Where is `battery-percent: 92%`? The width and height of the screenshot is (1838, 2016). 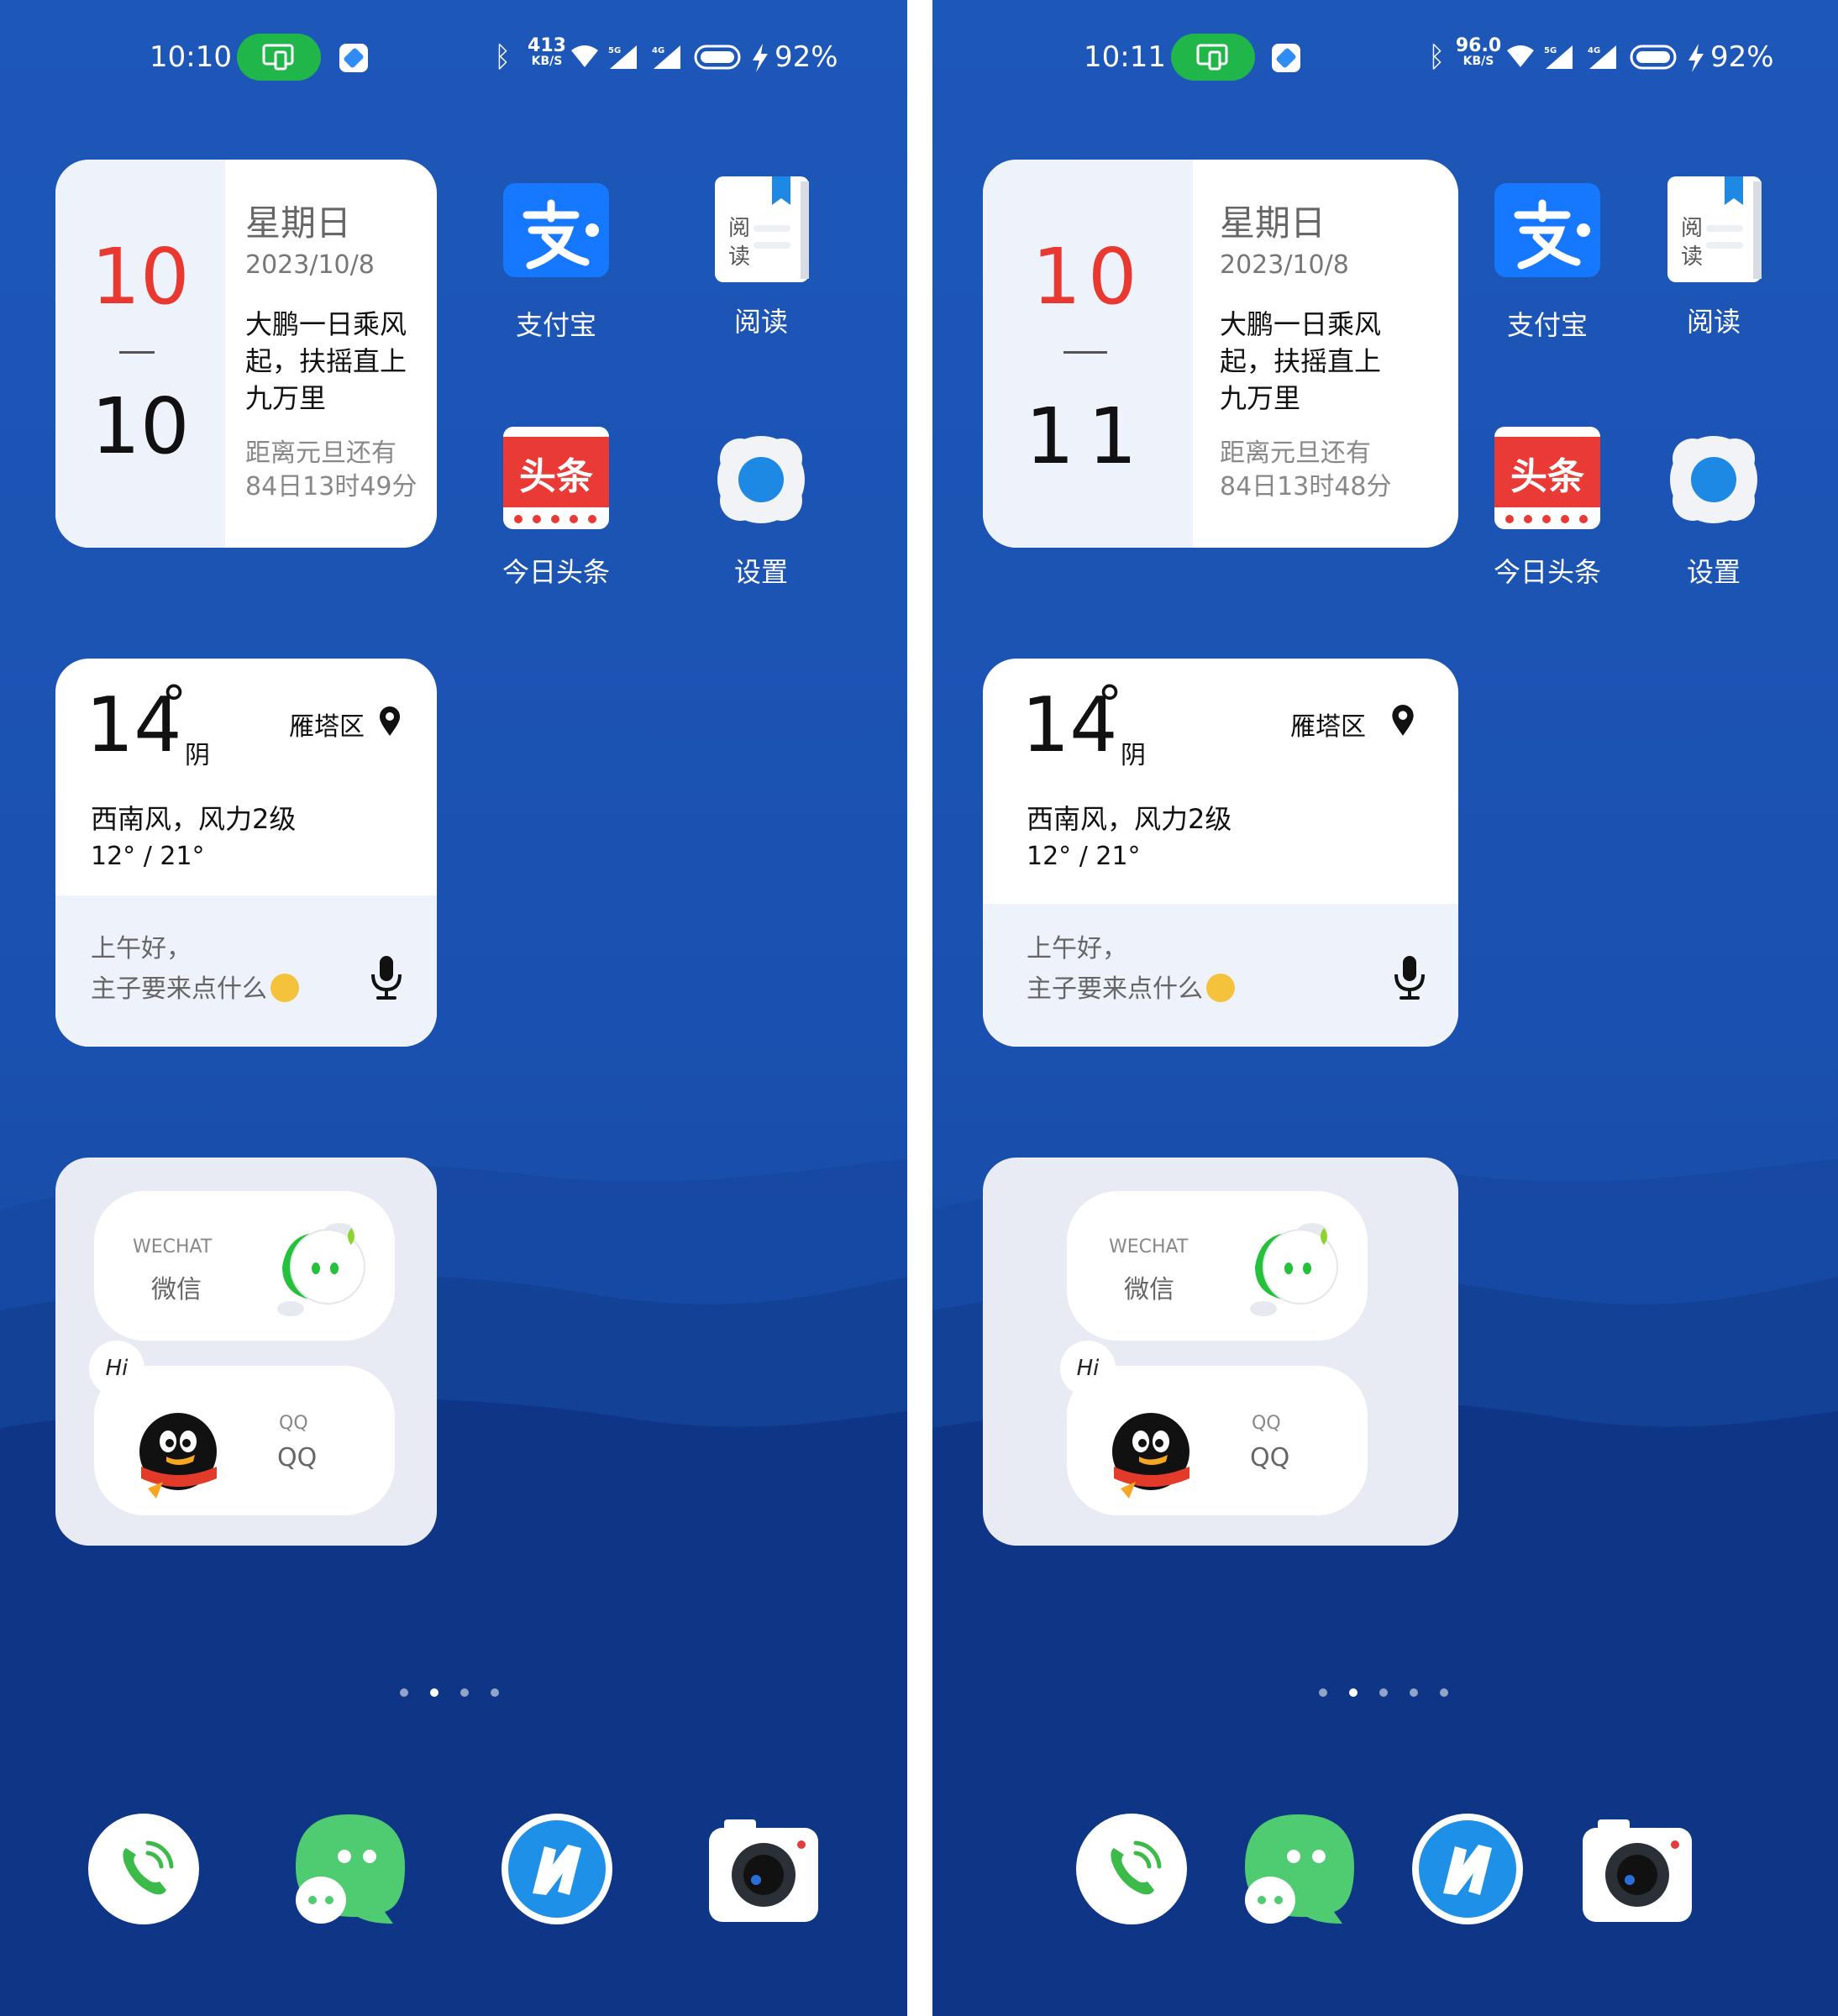 battery-percent: 92% is located at coordinates (1742, 57).